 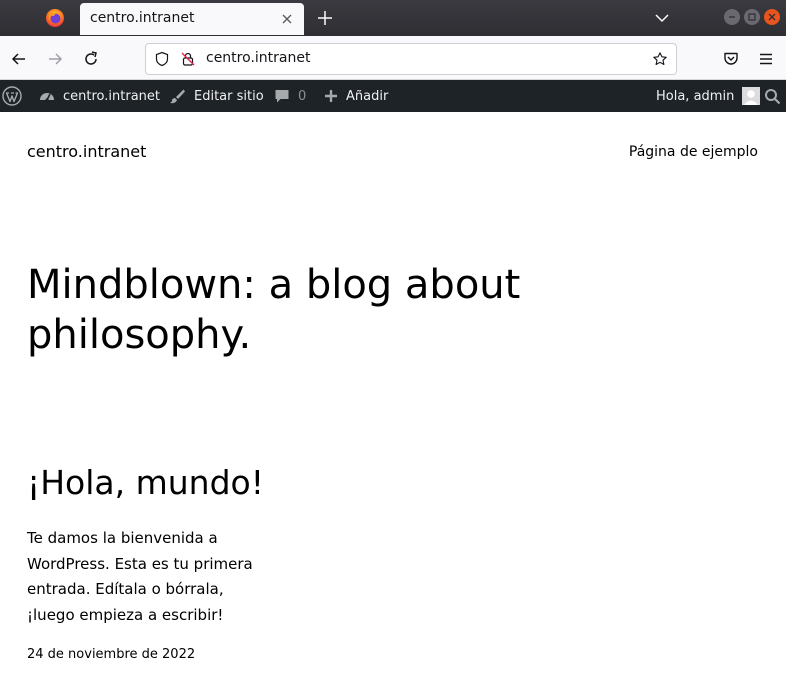 What do you see at coordinates (282, 96) in the screenshot?
I see `comment-icon` at bounding box center [282, 96].